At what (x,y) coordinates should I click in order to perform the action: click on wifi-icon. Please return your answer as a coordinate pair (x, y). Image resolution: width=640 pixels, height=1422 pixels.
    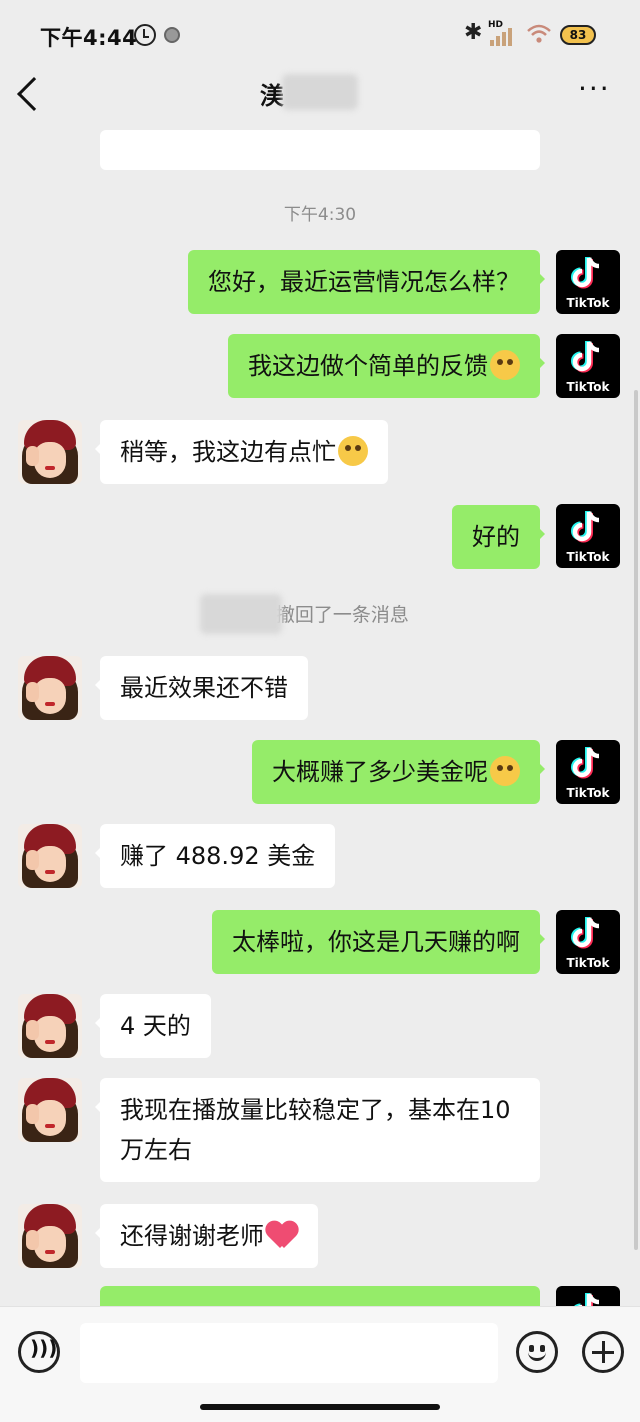
    Looking at the image, I should click on (539, 33).